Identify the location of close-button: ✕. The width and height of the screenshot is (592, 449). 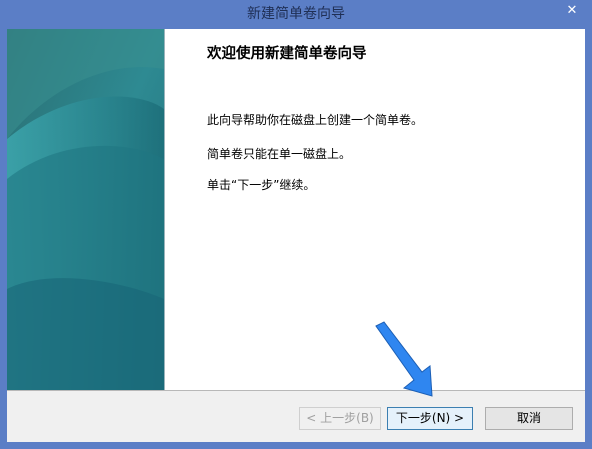
(572, 10).